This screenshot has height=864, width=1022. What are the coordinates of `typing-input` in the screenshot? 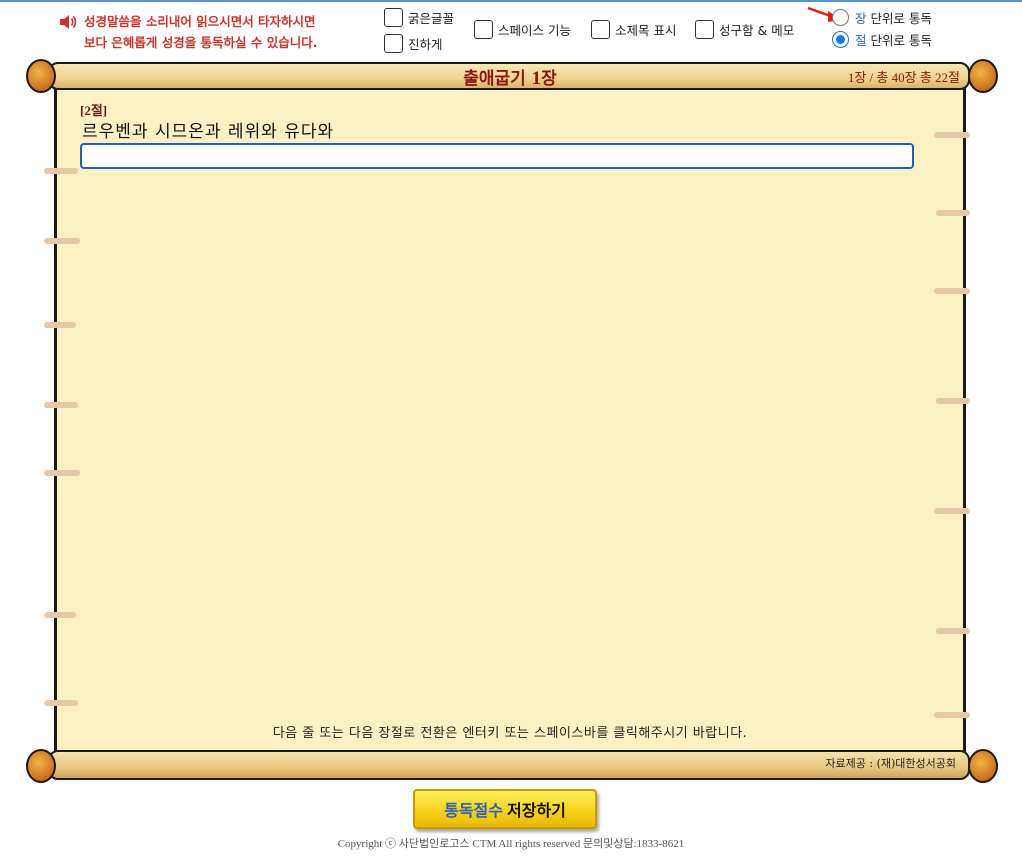 It's located at (497, 156).